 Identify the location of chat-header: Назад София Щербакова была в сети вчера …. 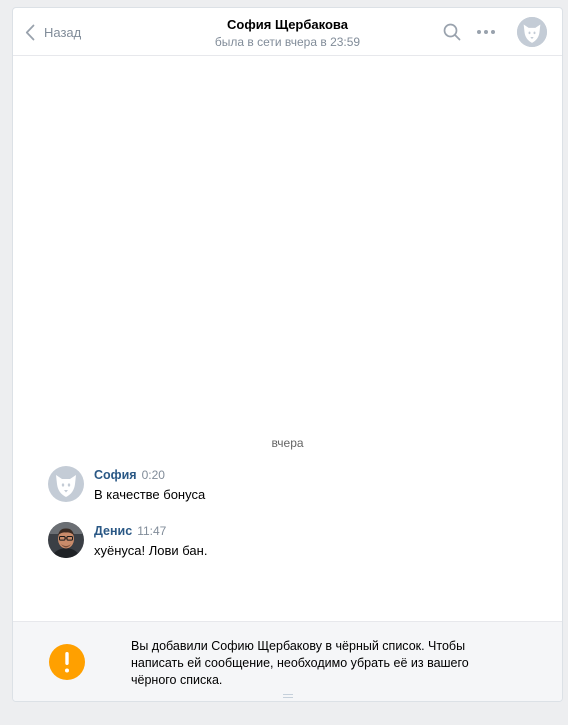
(287, 32).